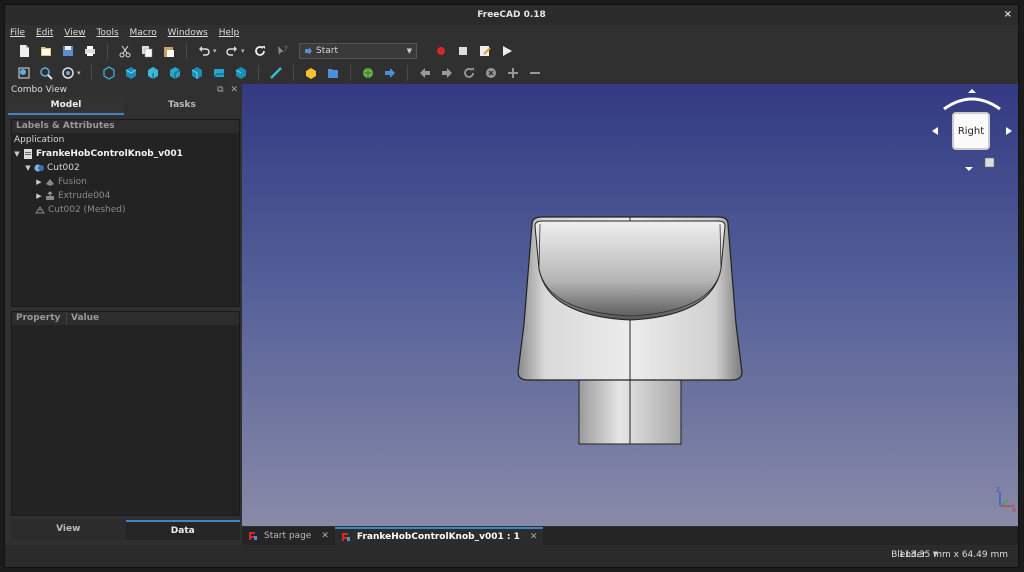 Image resolution: width=1024 pixels, height=572 pixels. I want to click on reload-icon, so click(469, 73).